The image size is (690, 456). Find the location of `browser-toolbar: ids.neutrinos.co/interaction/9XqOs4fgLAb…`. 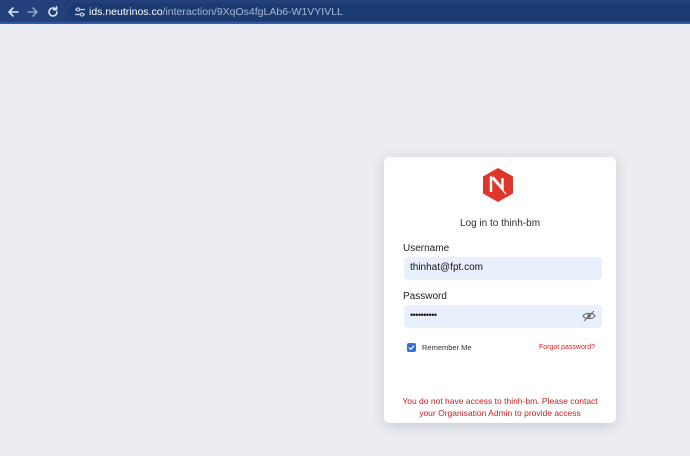

browser-toolbar: ids.neutrinos.co/interaction/9XqOs4fgLAb… is located at coordinates (345, 12).